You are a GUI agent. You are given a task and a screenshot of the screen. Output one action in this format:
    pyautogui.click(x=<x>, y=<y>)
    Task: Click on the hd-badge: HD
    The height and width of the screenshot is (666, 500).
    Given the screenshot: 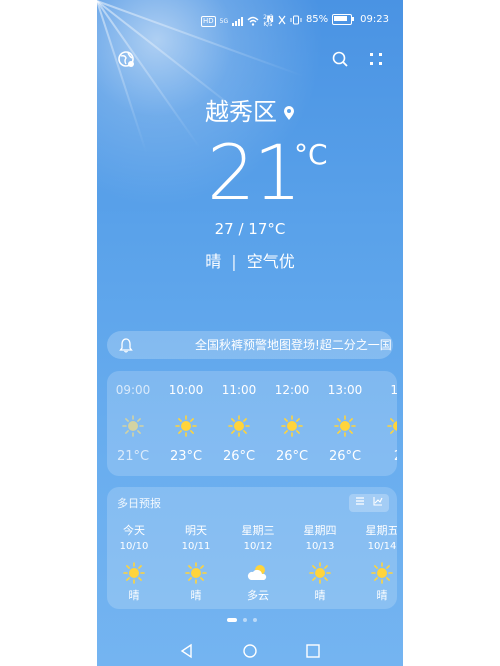 What is the action you would take?
    pyautogui.click(x=208, y=21)
    